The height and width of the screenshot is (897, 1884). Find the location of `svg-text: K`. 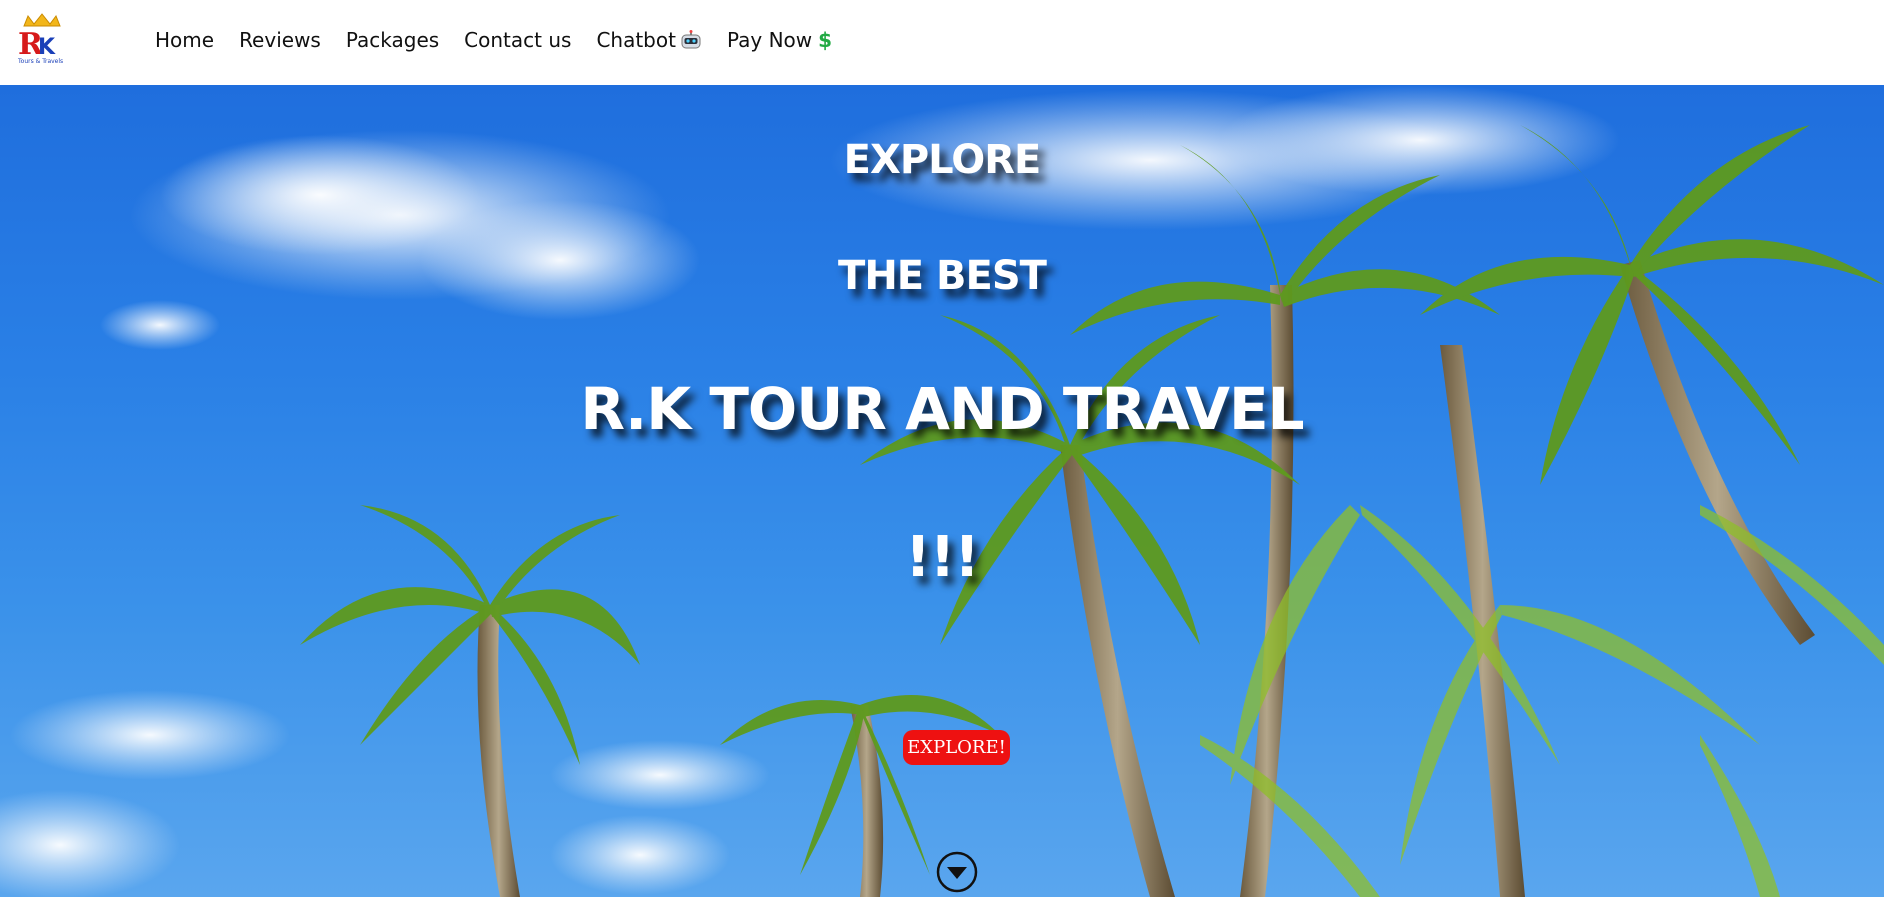

svg-text: K is located at coordinates (47, 47).